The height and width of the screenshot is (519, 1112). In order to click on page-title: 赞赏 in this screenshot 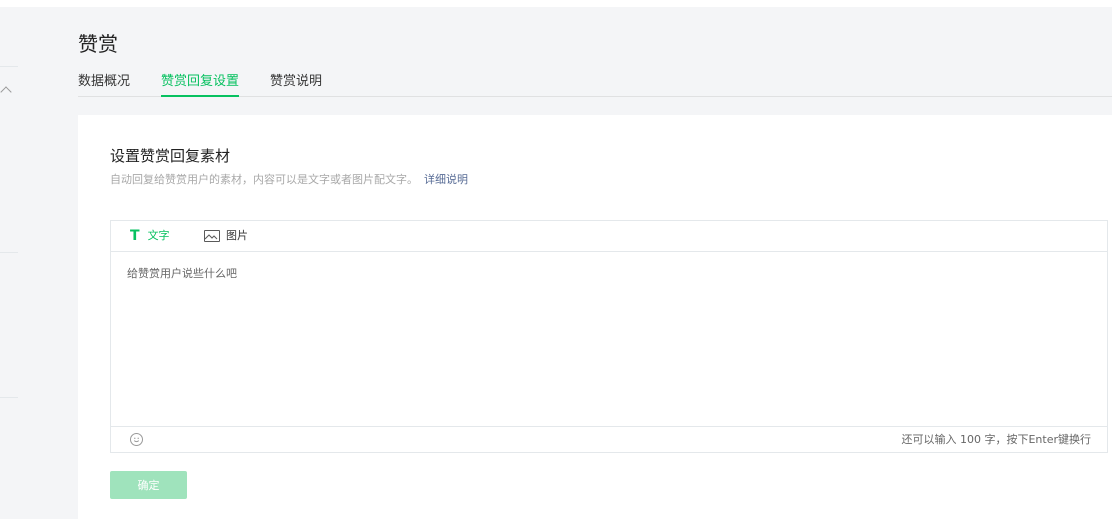, I will do `click(98, 44)`.